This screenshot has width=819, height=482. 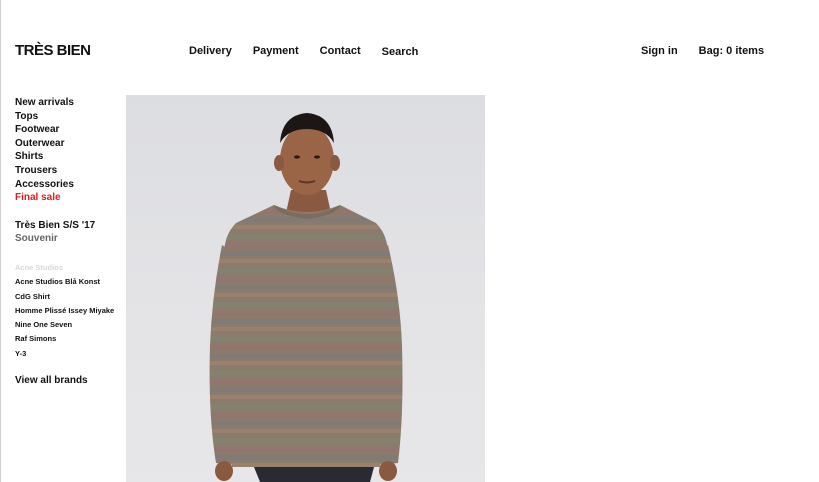 I want to click on brand-nine-one-seven: Nine One Seven, so click(x=70, y=325).